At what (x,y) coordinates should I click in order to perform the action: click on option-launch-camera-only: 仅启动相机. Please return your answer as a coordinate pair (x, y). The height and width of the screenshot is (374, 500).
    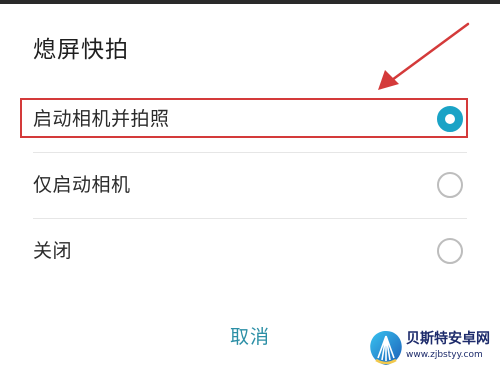
    Looking at the image, I should click on (244, 184).